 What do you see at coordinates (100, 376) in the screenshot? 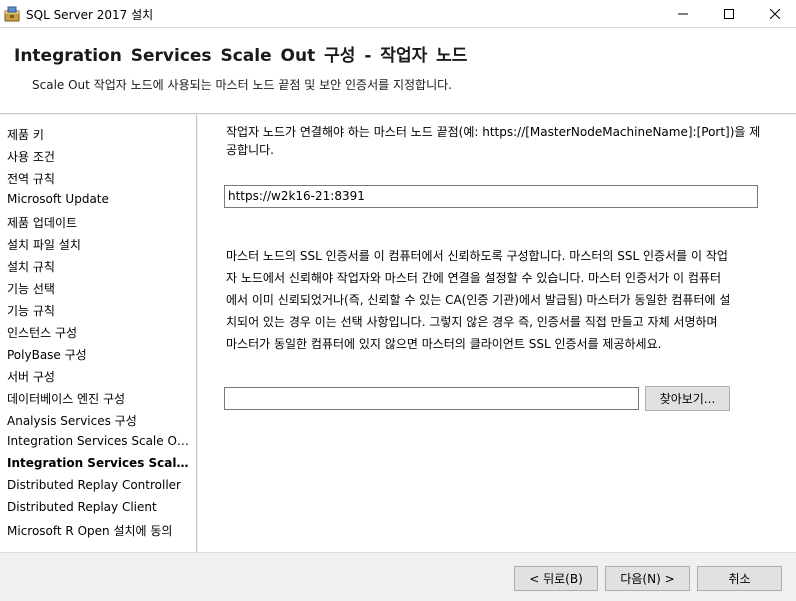
I see `sidebar-item-server-configuration: 서버 구성` at bounding box center [100, 376].